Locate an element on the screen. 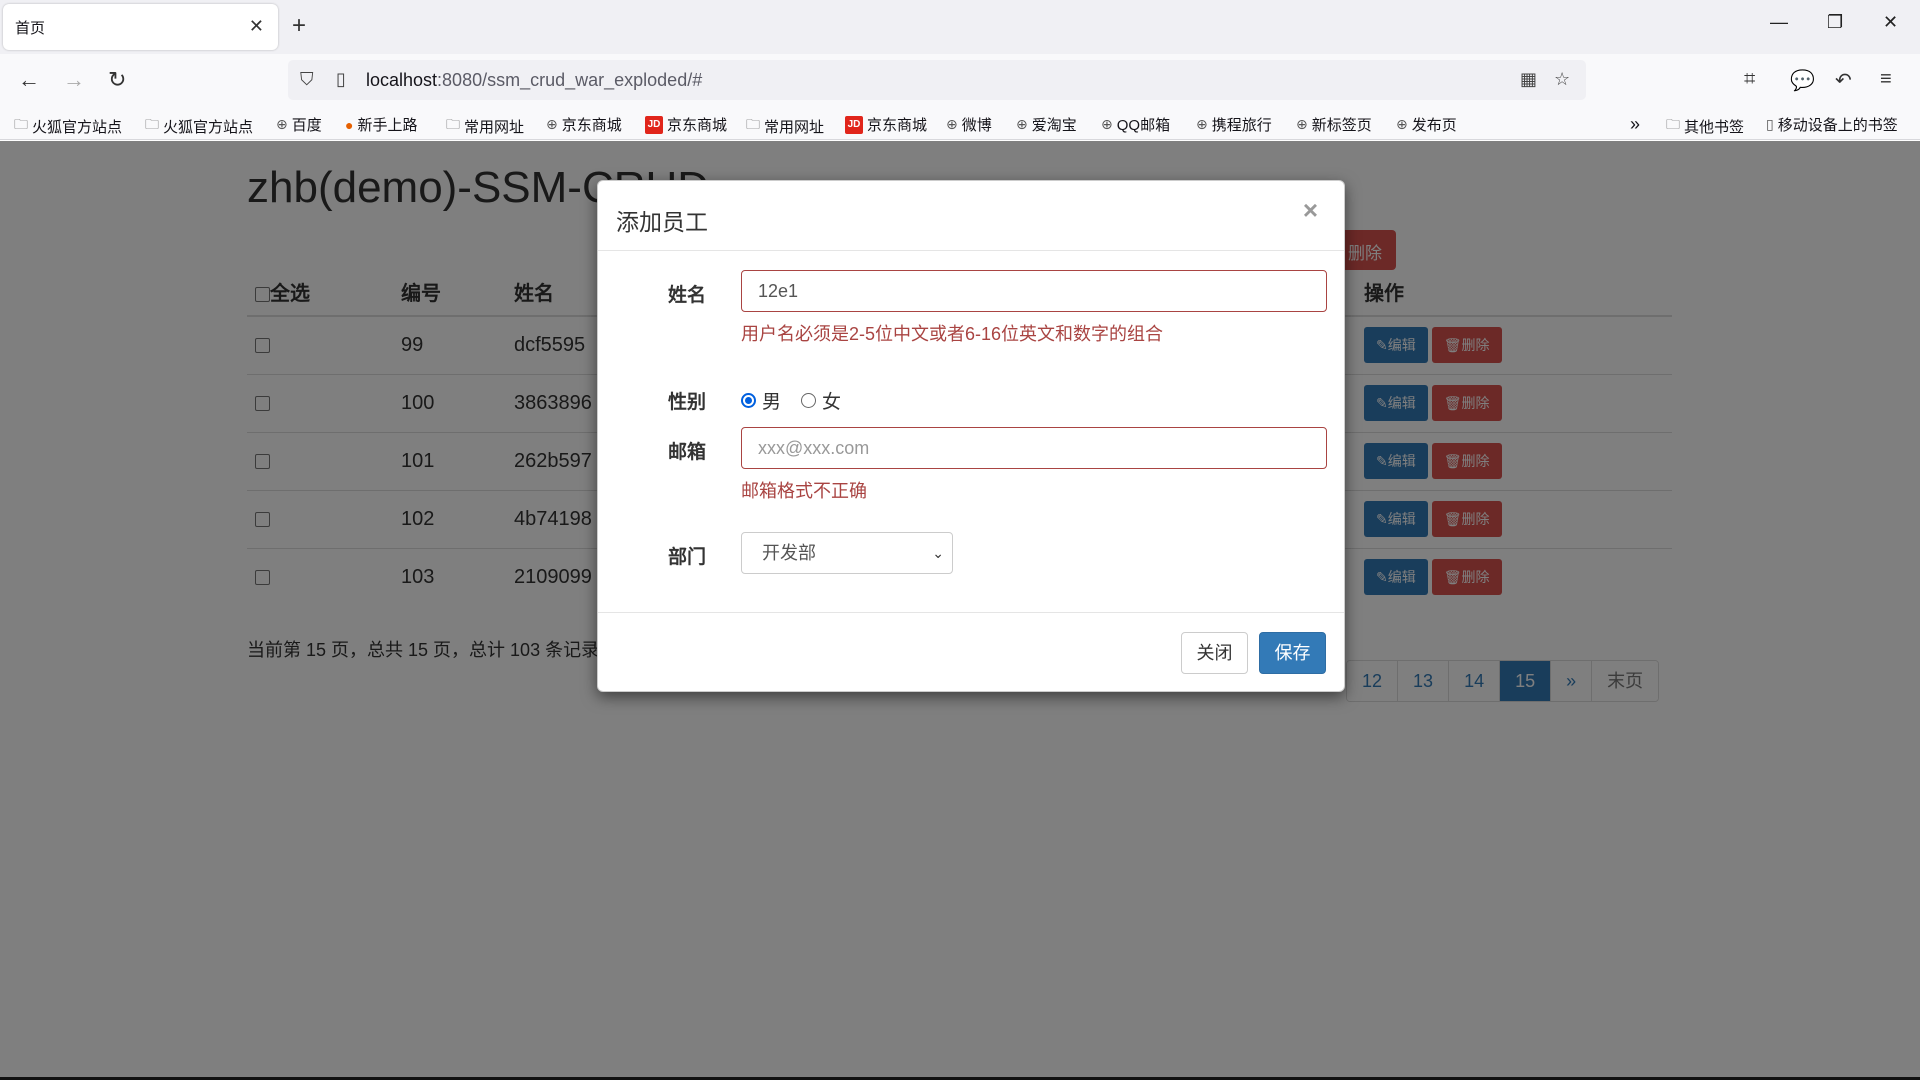 The width and height of the screenshot is (1920, 1080). bookmark-label: 移动设备上的书签 is located at coordinates (1837, 125).